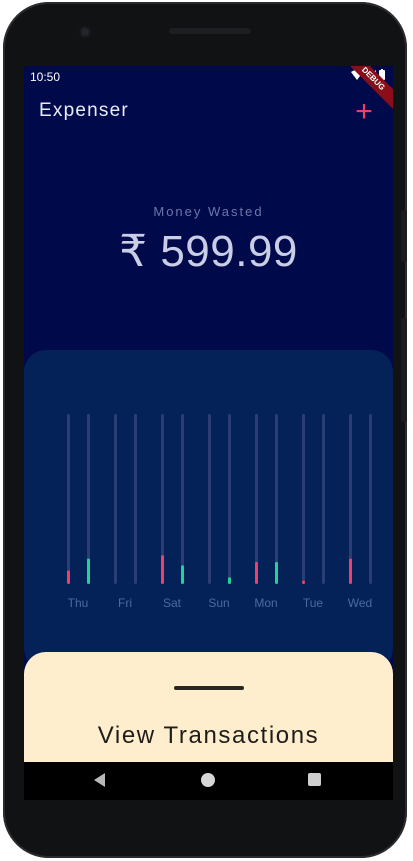 This screenshot has height=861, width=413. I want to click on front-camera, so click(85, 32).